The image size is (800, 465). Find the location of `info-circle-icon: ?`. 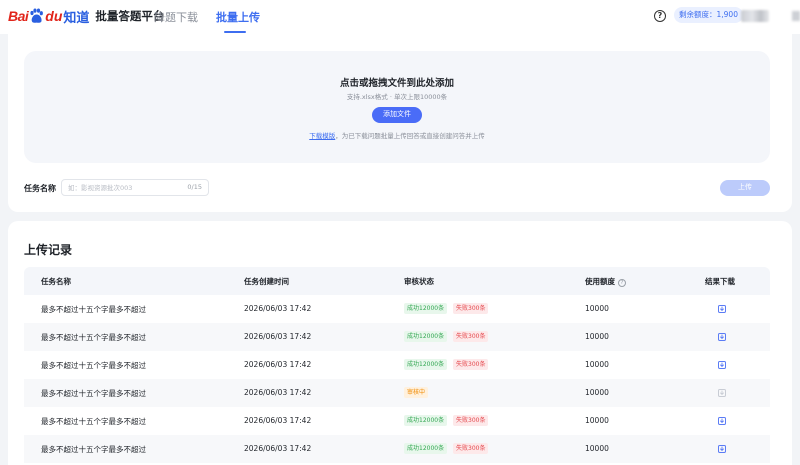

info-circle-icon: ? is located at coordinates (622, 283).